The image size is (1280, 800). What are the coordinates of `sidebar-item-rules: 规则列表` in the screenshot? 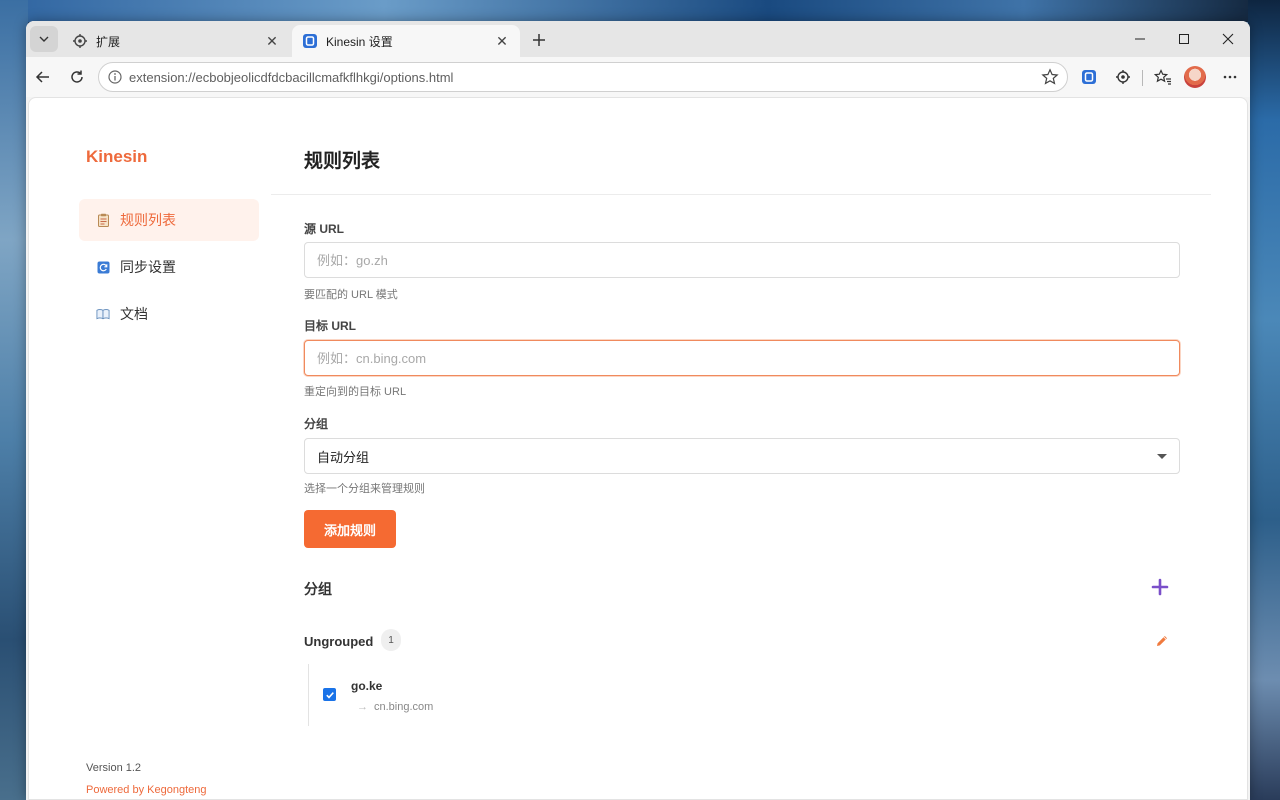 It's located at (169, 220).